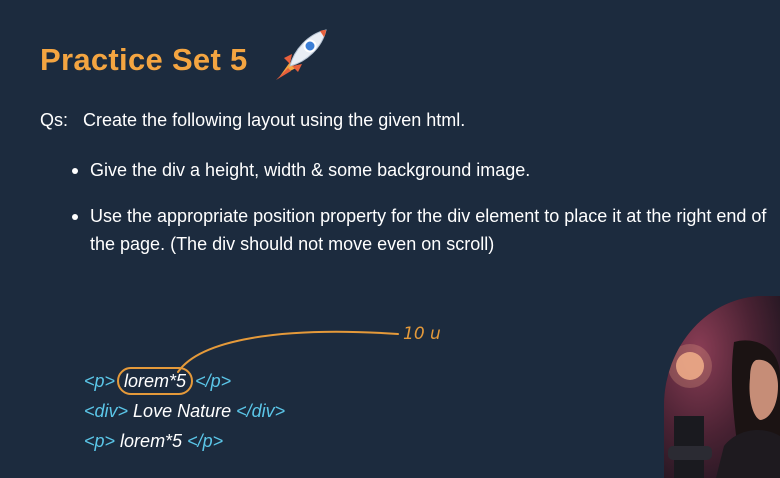  Describe the element at coordinates (301, 54) in the screenshot. I see `rocket-icon` at that location.